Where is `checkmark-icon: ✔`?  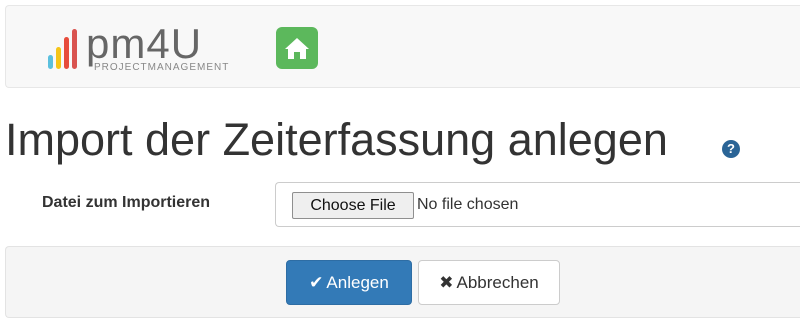 checkmark-icon: ✔ is located at coordinates (316, 282).